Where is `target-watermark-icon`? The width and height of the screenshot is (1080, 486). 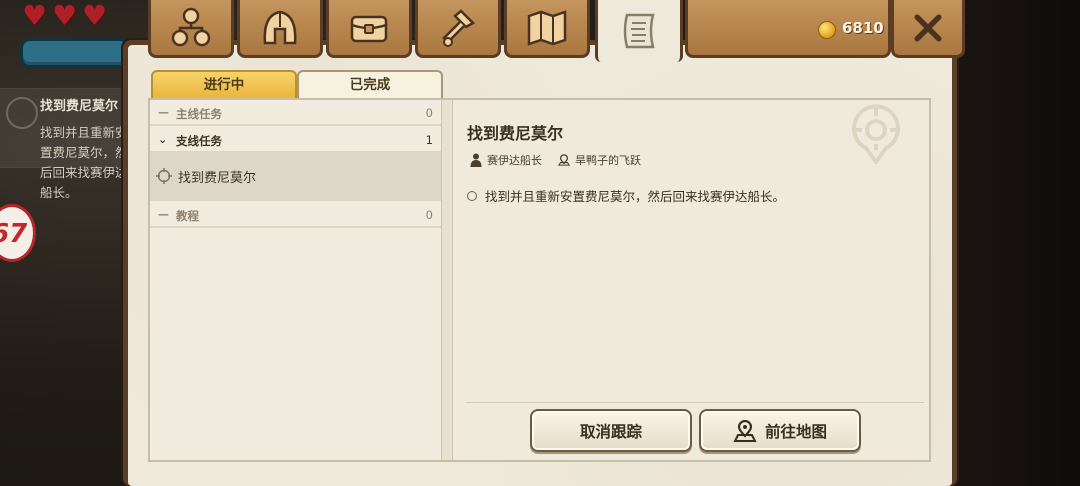 target-watermark-icon is located at coordinates (876, 134).